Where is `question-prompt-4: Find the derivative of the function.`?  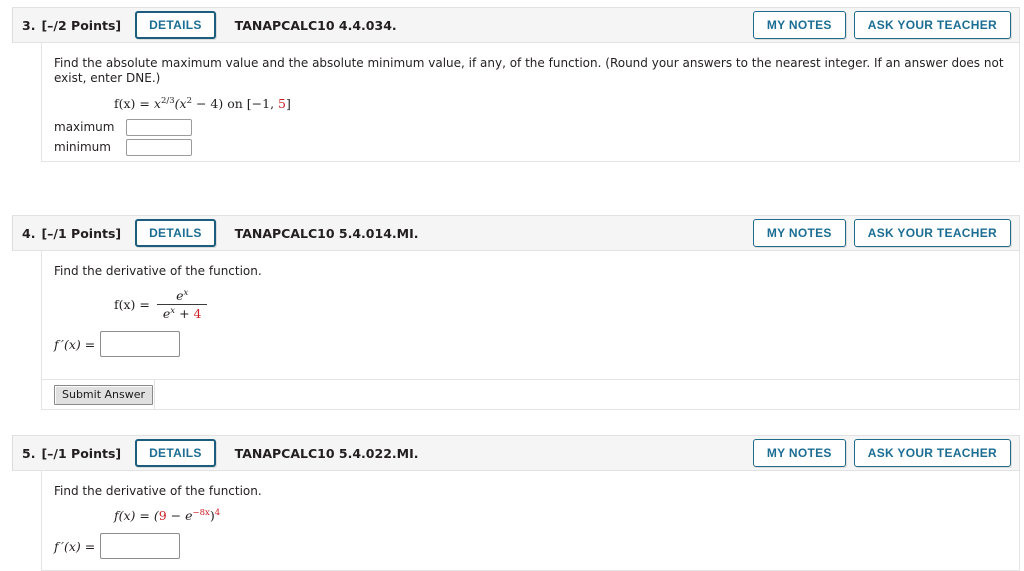 question-prompt-4: Find the derivative of the function. is located at coordinates (158, 271).